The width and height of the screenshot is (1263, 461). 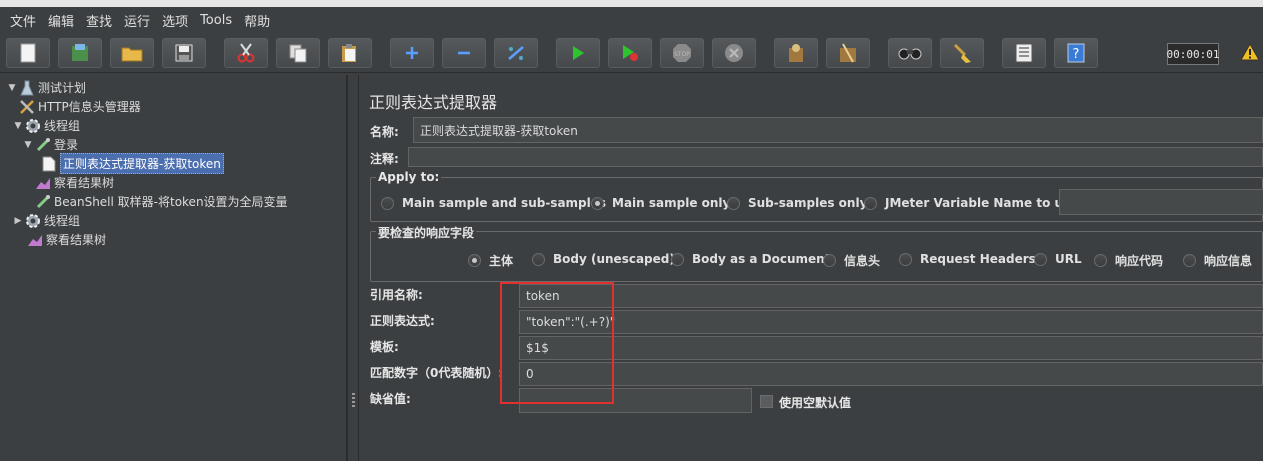 I want to click on name-field: 正则表达式提取器-获取token, so click(x=838, y=130).